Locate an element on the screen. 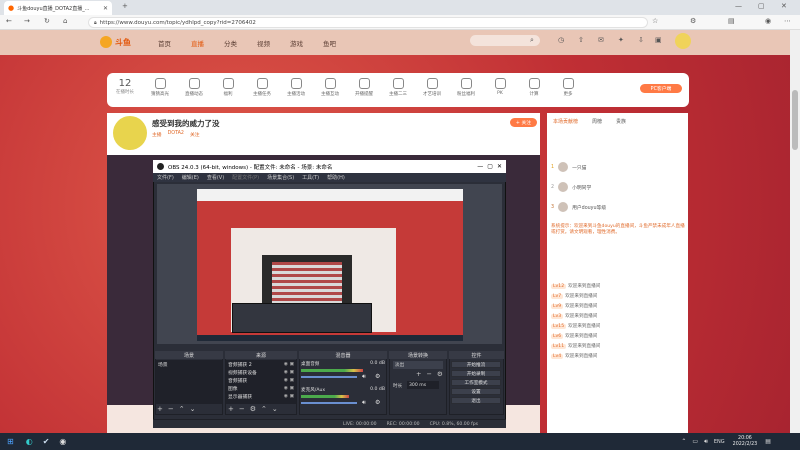 This screenshot has height=450, width=800. feature-item: PK is located at coordinates (500, 87).